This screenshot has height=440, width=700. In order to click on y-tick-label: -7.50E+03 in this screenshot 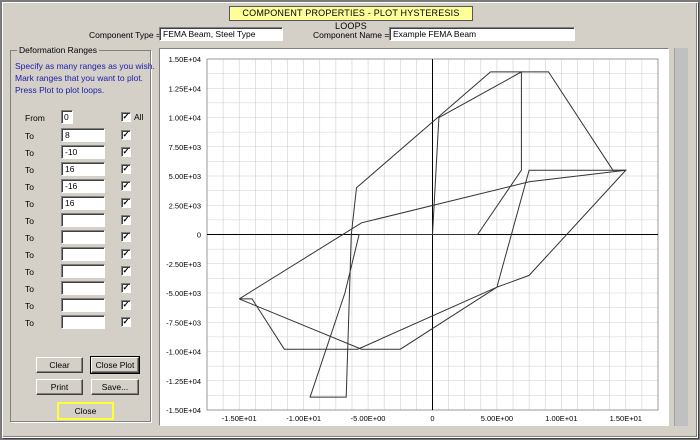, I will do `click(183, 322)`.